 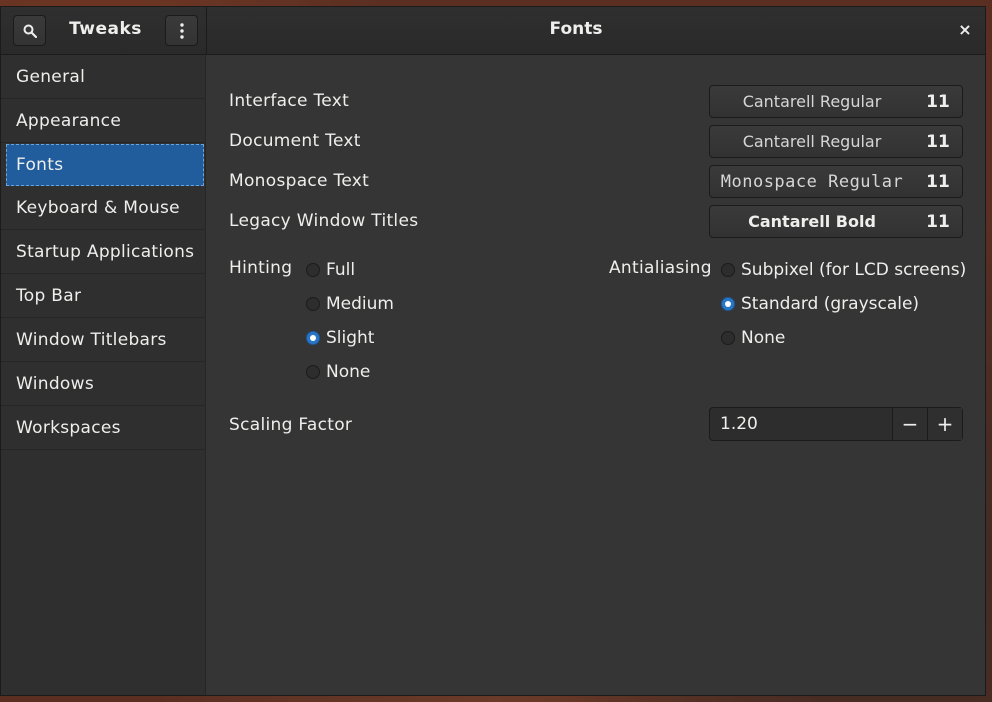 I want to click on close-icon: ×, so click(x=965, y=29).